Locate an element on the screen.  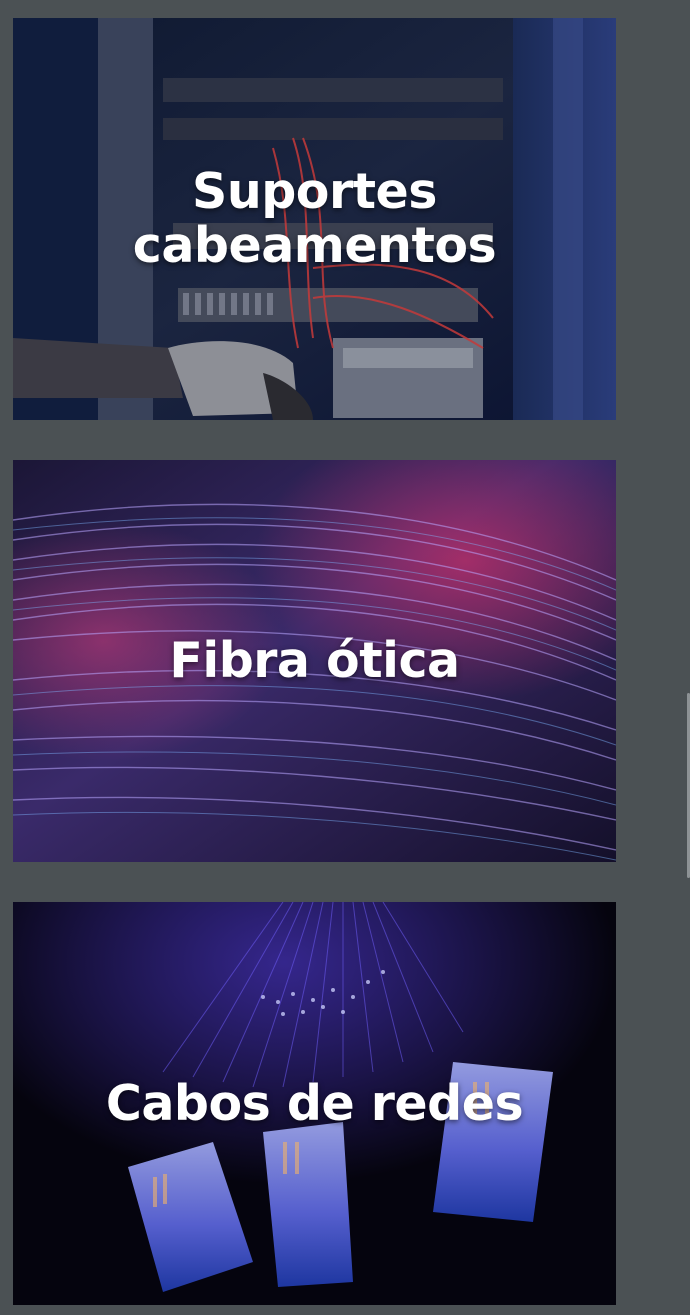
card-title: Suportes cabeamentos is located at coordinates (314, 218).